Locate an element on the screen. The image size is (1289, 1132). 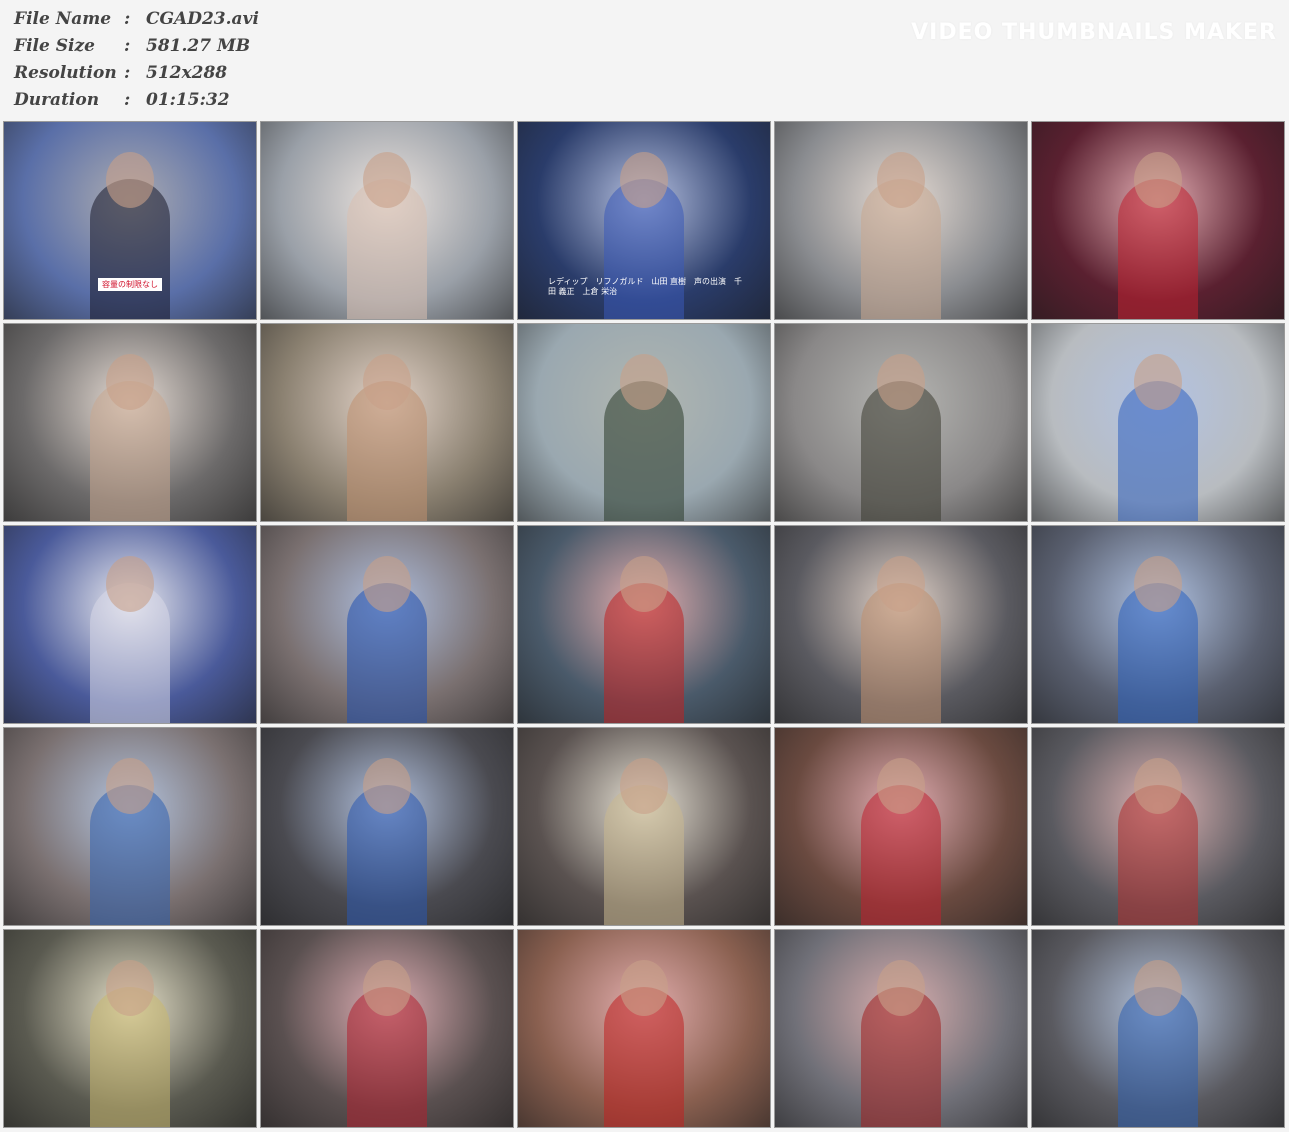
info-value: 01:15:32 is located at coordinates (188, 100).